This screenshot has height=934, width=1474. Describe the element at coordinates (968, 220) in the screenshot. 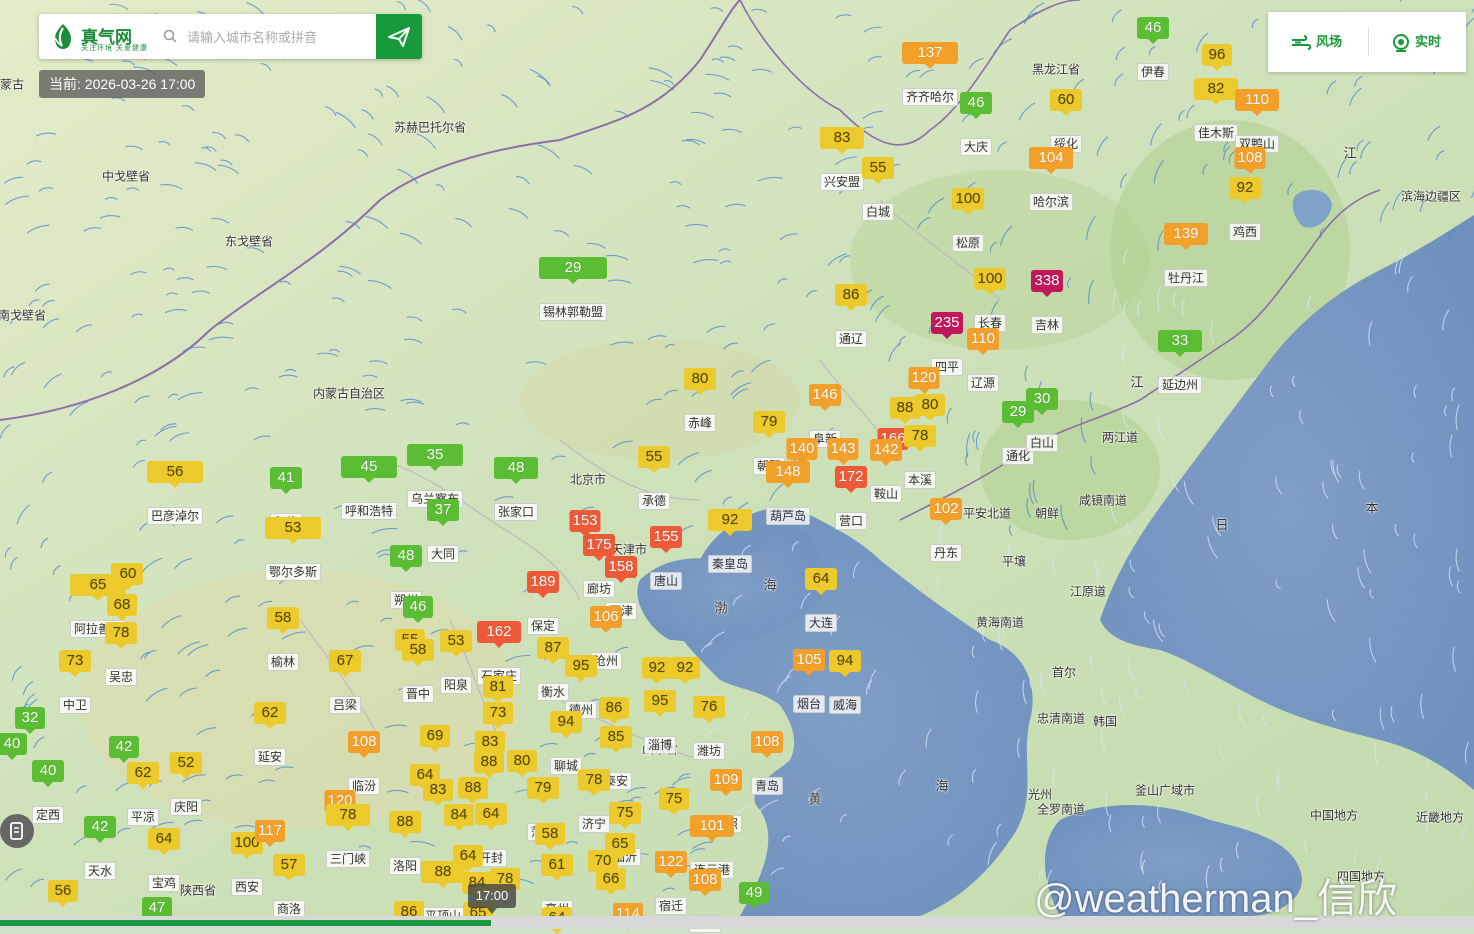

I see `aqi-station-marker: 100 松原` at that location.